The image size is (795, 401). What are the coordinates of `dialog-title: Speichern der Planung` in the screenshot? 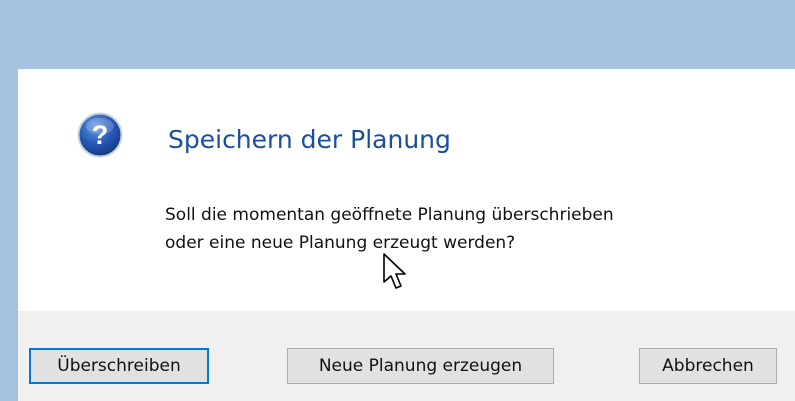 It's located at (309, 139).